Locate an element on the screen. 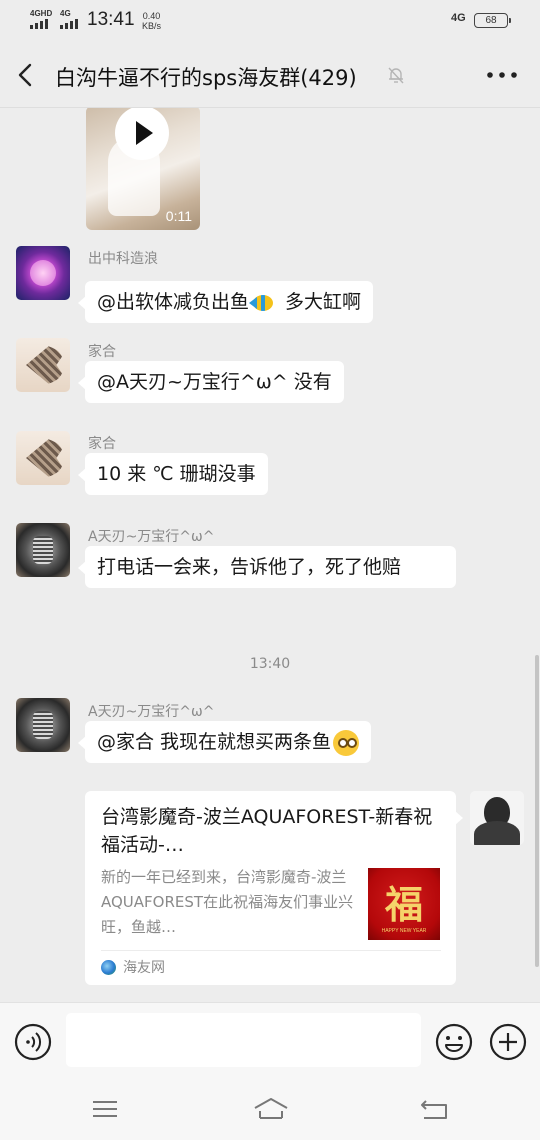 The height and width of the screenshot is (1140, 540). chat-header: 白沟牛逼不行的sps海友群(429) is located at coordinates (270, 75).